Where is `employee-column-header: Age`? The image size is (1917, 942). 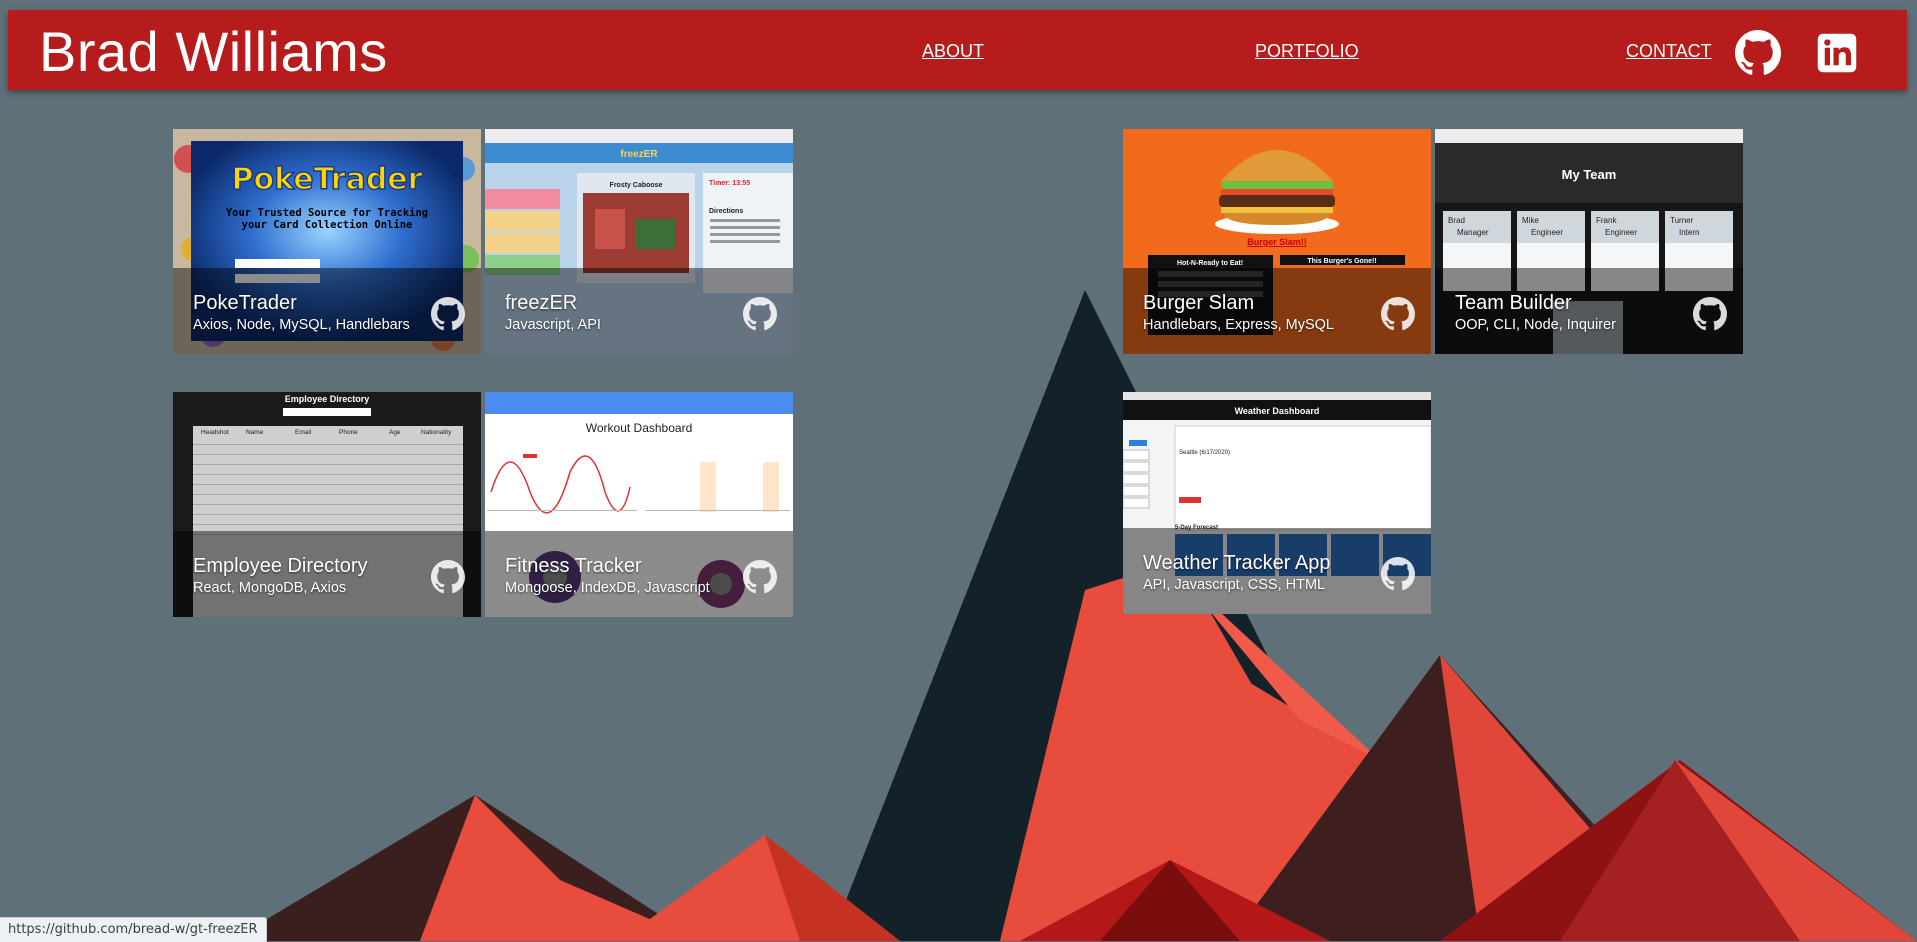
employee-column-header: Age is located at coordinates (395, 432).